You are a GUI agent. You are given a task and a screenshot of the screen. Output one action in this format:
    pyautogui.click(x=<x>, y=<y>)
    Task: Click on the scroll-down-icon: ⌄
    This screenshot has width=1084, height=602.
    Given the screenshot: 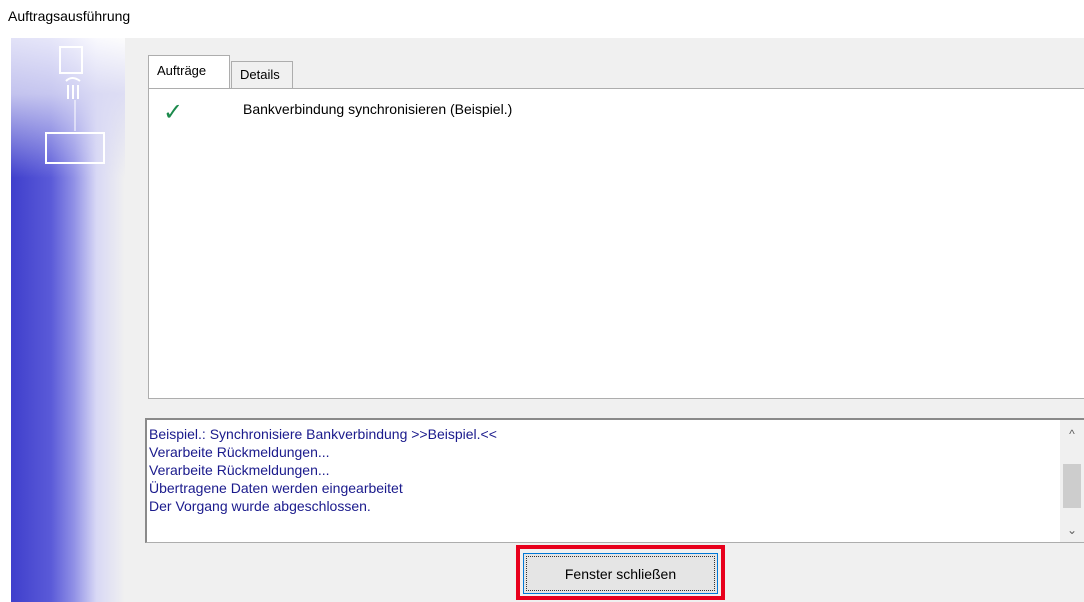 What is the action you would take?
    pyautogui.click(x=1072, y=530)
    